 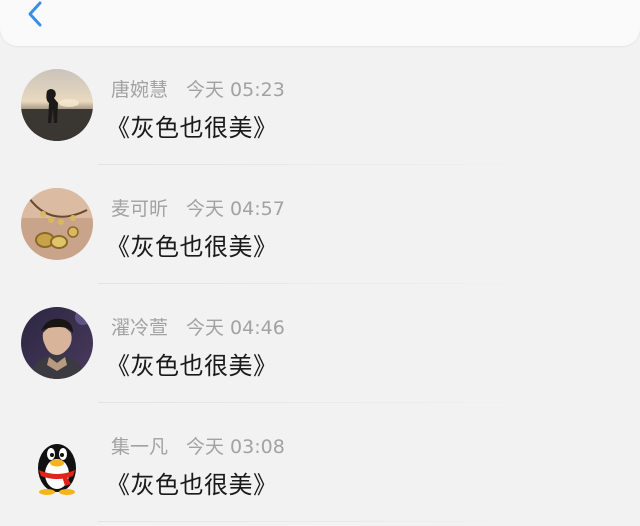 What do you see at coordinates (139, 445) in the screenshot?
I see `username: 集一凡` at bounding box center [139, 445].